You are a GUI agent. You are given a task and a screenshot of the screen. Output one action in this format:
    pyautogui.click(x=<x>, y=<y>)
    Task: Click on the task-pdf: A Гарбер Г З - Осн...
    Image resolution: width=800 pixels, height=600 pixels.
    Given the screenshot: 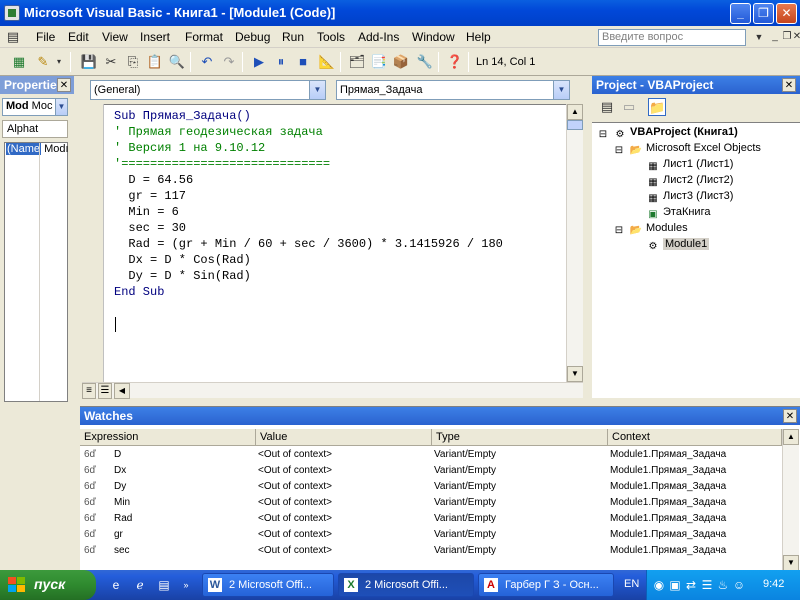 What is the action you would take?
    pyautogui.click(x=546, y=585)
    